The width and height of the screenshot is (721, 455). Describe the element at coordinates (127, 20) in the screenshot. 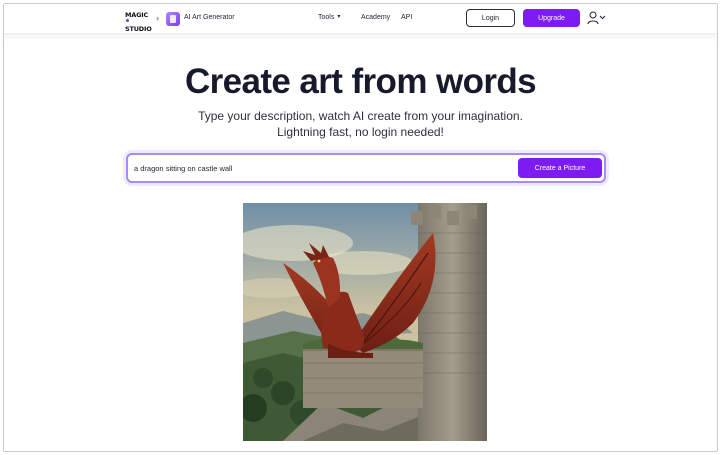

I see `logo-dot-icon` at that location.